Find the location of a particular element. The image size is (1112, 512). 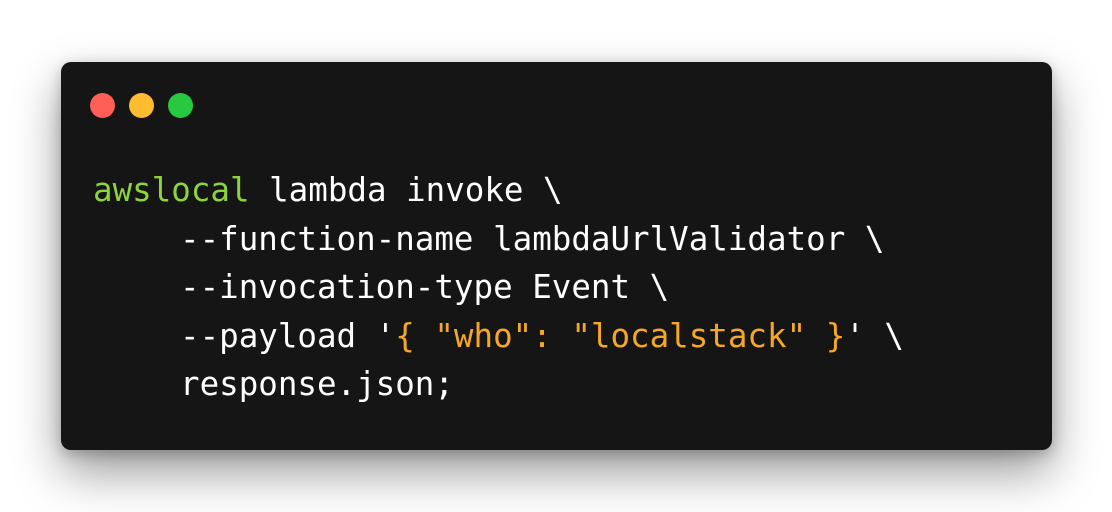

window-controls is located at coordinates (141, 105).